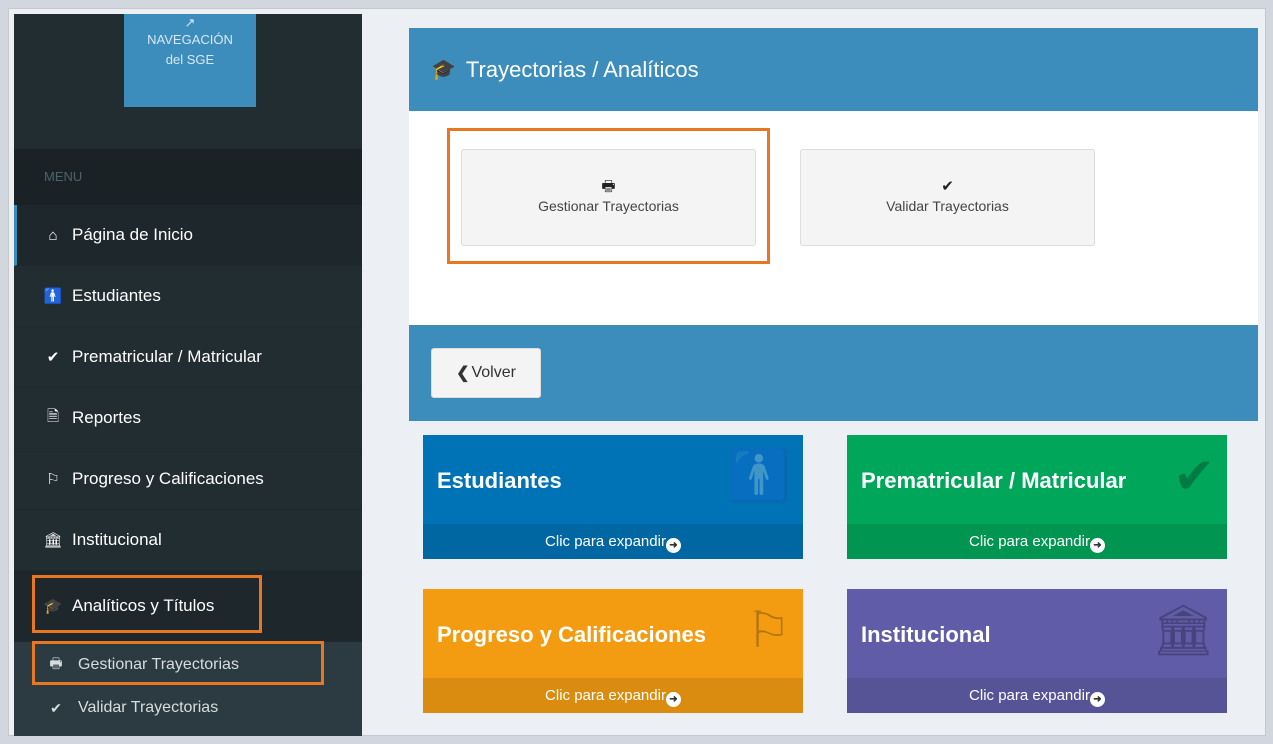 The width and height of the screenshot is (1273, 744). I want to click on button-label: Validar Trayectorias, so click(947, 206).